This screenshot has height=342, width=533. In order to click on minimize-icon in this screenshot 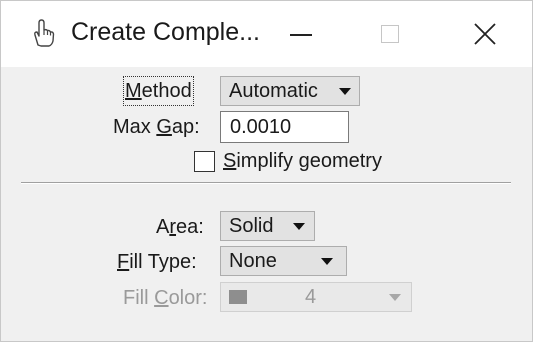, I will do `click(301, 35)`.